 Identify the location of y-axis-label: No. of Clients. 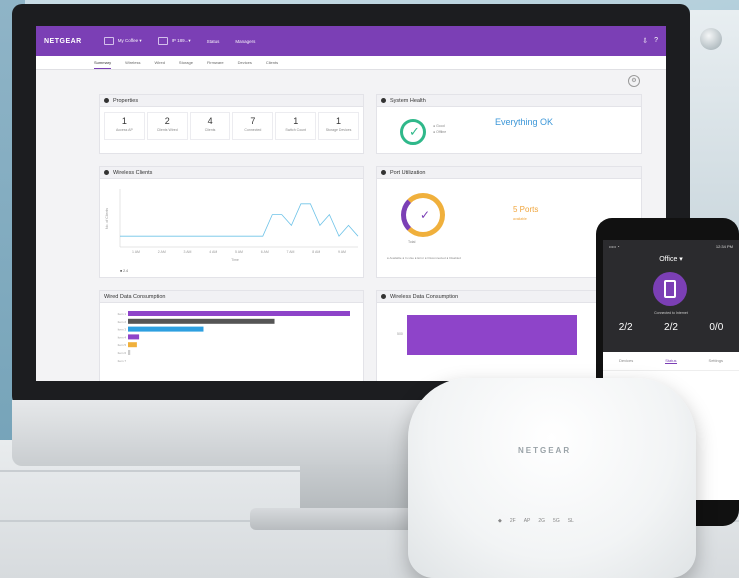
(107, 218).